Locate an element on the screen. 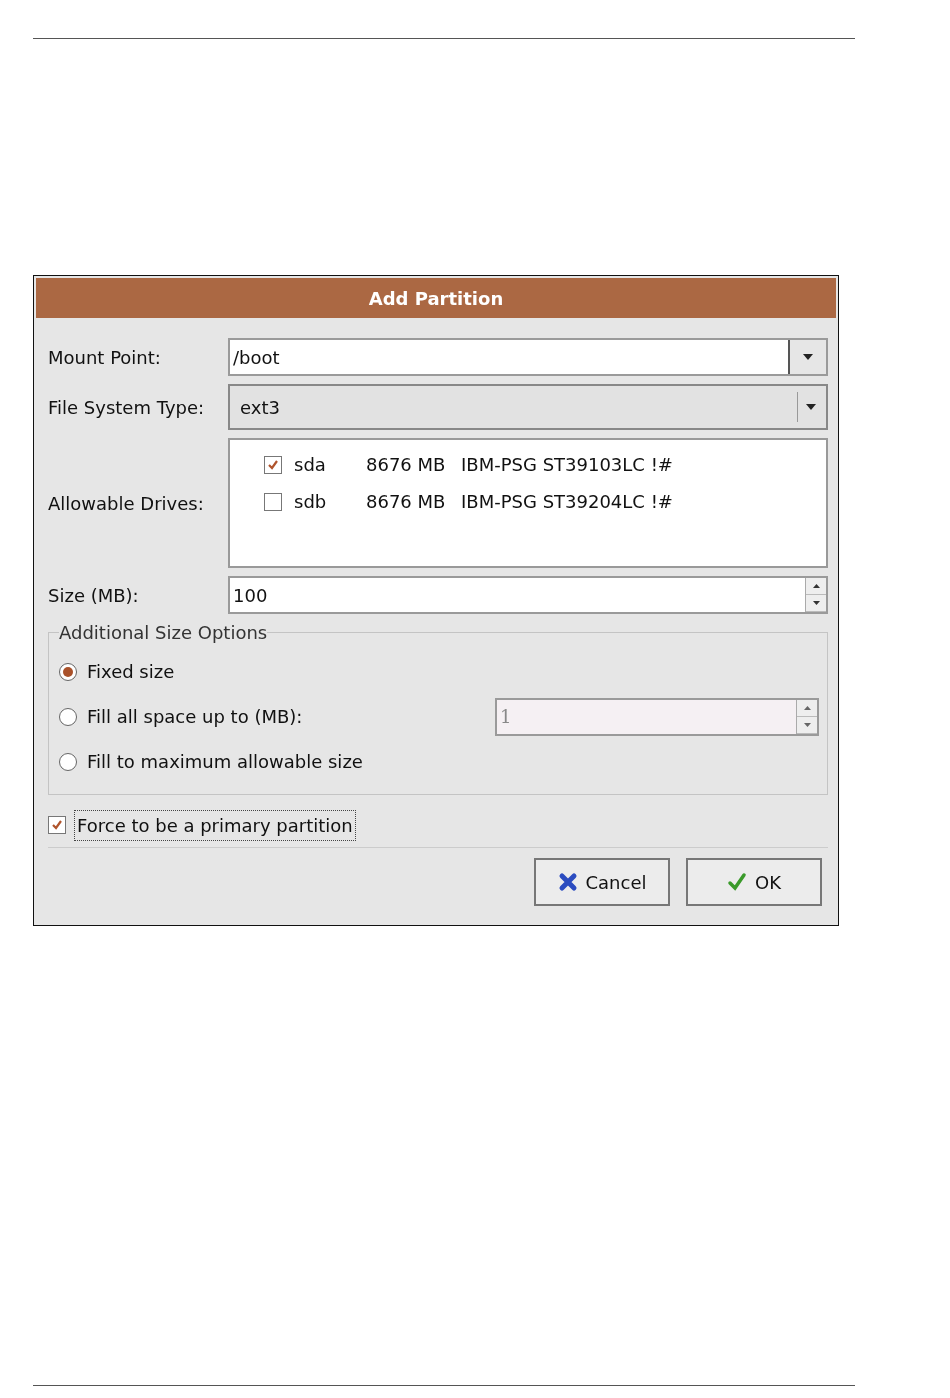  field-label: File System Type: is located at coordinates (127, 407).